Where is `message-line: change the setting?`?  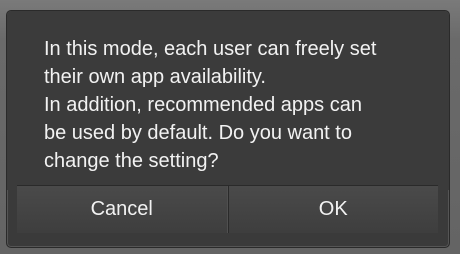 message-line: change the setting? is located at coordinates (131, 161).